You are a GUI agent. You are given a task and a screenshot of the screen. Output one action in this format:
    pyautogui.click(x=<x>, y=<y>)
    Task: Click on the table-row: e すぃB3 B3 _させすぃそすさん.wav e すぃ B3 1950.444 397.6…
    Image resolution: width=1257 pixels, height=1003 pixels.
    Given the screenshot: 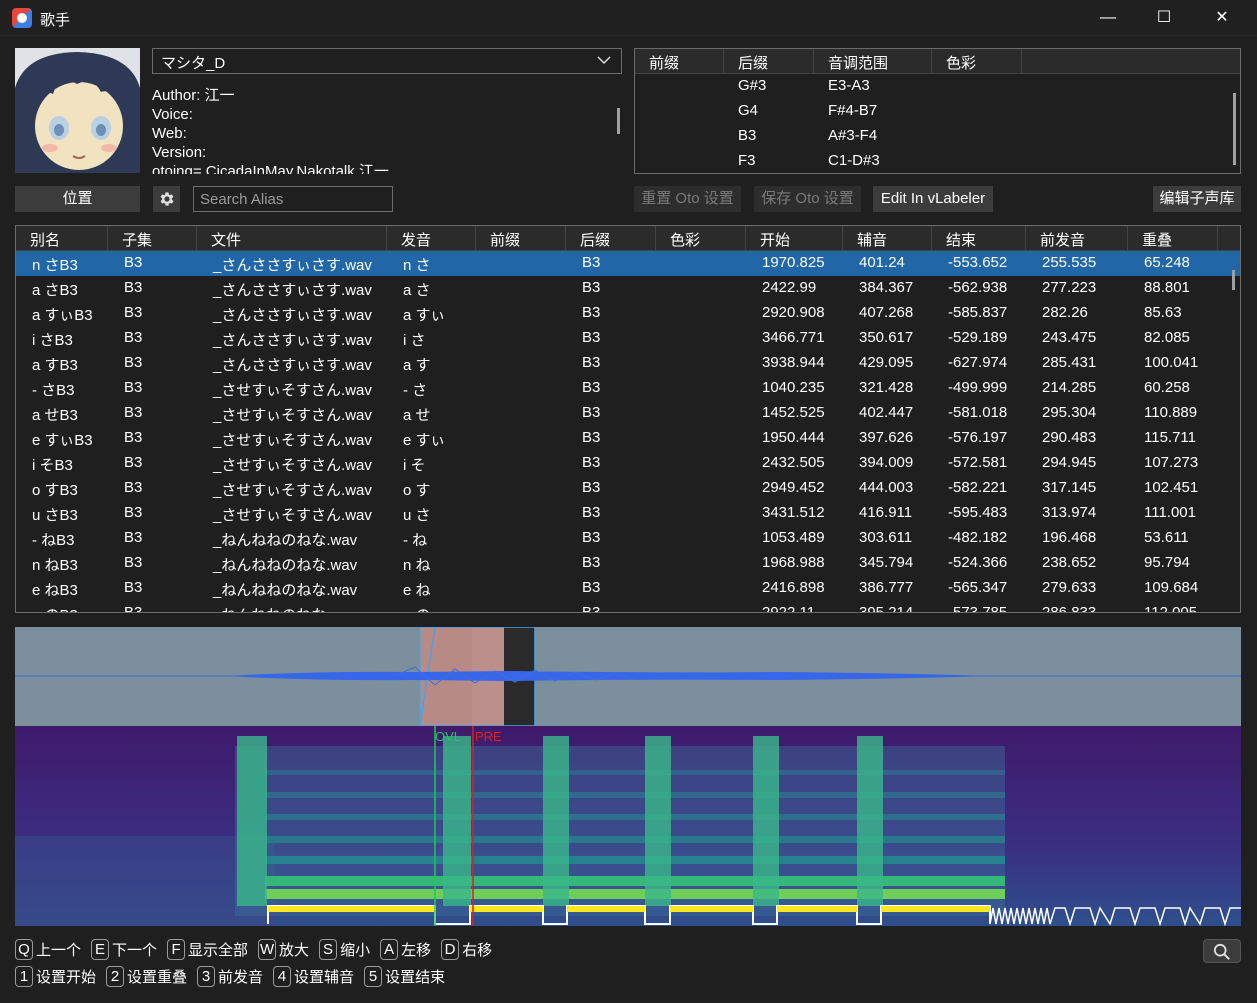 What is the action you would take?
    pyautogui.click(x=628, y=438)
    